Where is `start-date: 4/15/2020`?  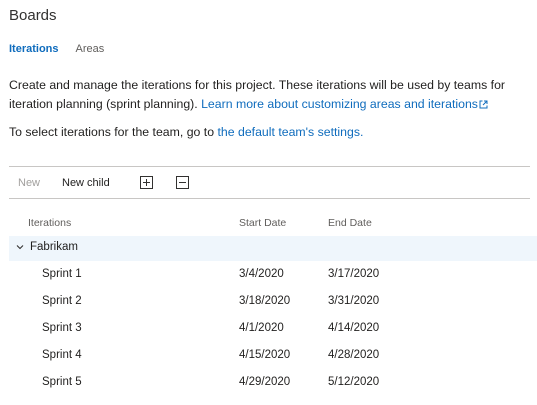 start-date: 4/15/2020 is located at coordinates (265, 355).